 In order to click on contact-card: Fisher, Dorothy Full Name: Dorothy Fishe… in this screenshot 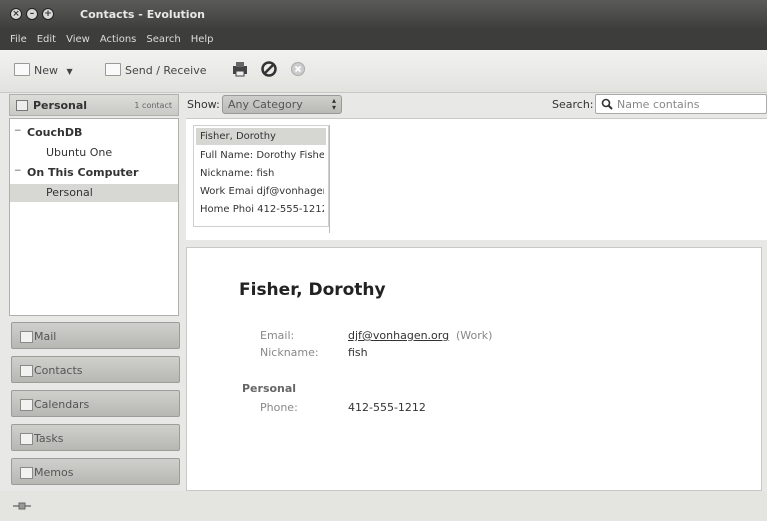, I will do `click(261, 176)`.